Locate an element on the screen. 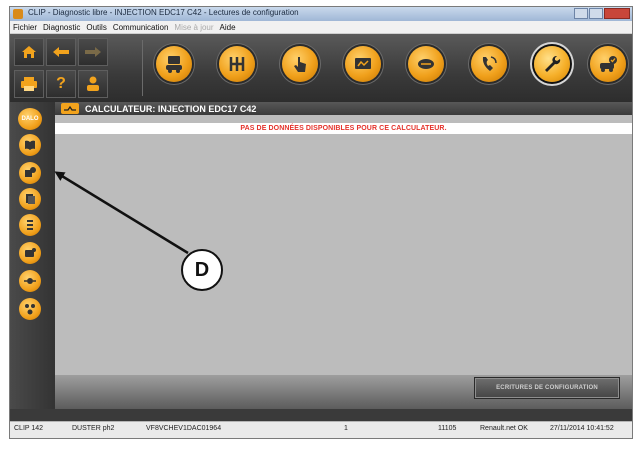 The image size is (642, 453). ecritures-config-button: ECRITURES DE CONFIGURATION is located at coordinates (547, 388).